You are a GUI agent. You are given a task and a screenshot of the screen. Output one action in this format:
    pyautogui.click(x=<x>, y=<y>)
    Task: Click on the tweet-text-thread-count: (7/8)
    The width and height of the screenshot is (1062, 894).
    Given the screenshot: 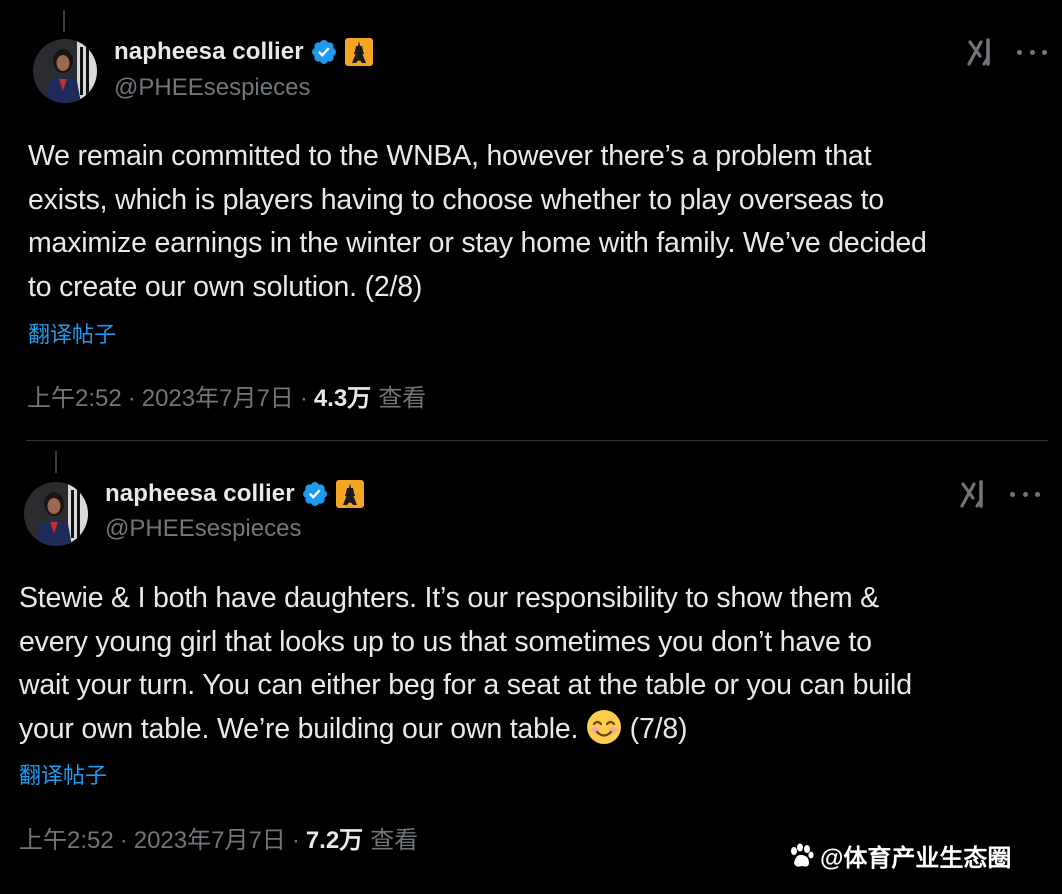 What is the action you would take?
    pyautogui.click(x=654, y=728)
    